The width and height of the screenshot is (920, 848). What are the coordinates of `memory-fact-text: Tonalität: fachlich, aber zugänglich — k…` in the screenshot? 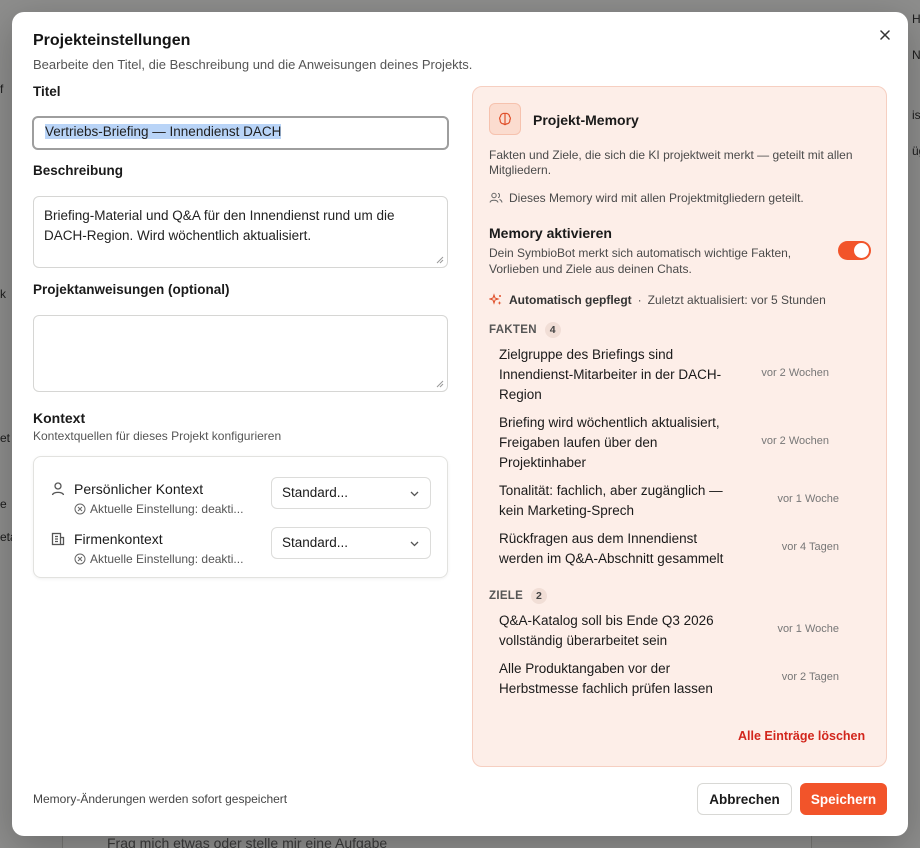 It's located at (611, 500).